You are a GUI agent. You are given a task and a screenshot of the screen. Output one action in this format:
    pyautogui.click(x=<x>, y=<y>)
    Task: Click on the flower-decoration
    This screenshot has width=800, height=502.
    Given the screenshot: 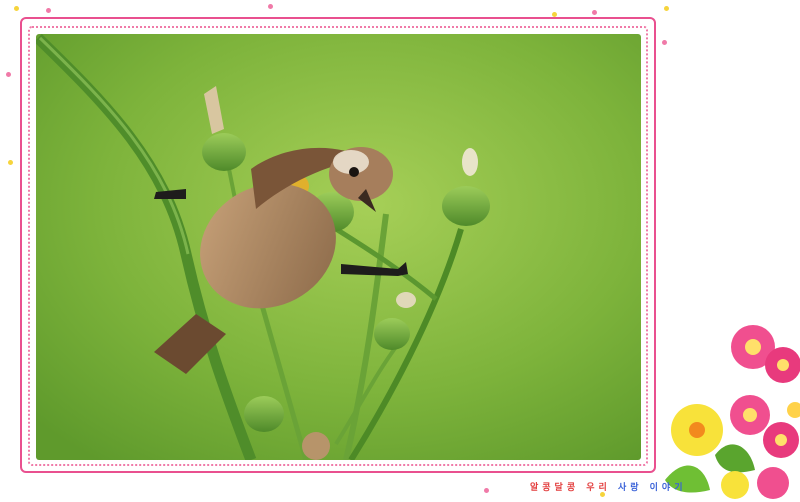 What is the action you would take?
    pyautogui.click(x=732, y=412)
    